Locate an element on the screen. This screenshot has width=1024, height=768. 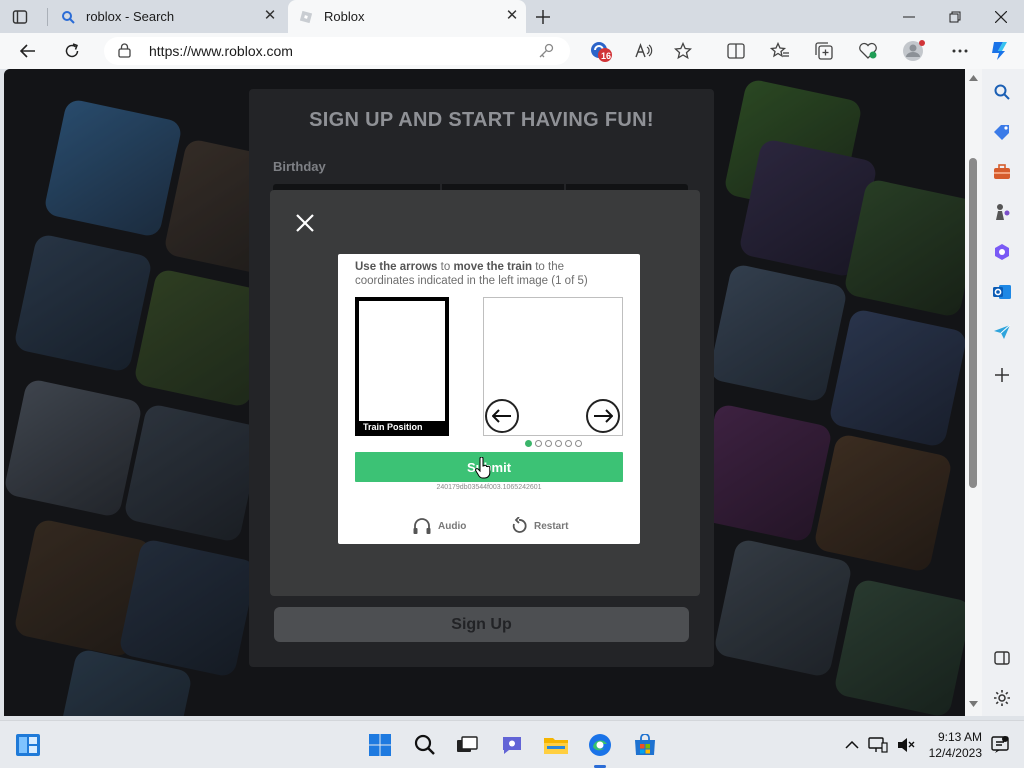
extension-badge-icon: 16 is located at coordinates (601, 51).